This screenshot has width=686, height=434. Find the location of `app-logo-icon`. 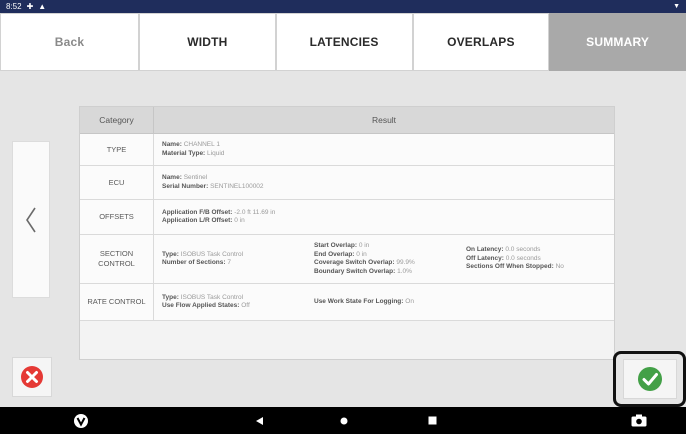

app-logo-icon is located at coordinates (81, 420).